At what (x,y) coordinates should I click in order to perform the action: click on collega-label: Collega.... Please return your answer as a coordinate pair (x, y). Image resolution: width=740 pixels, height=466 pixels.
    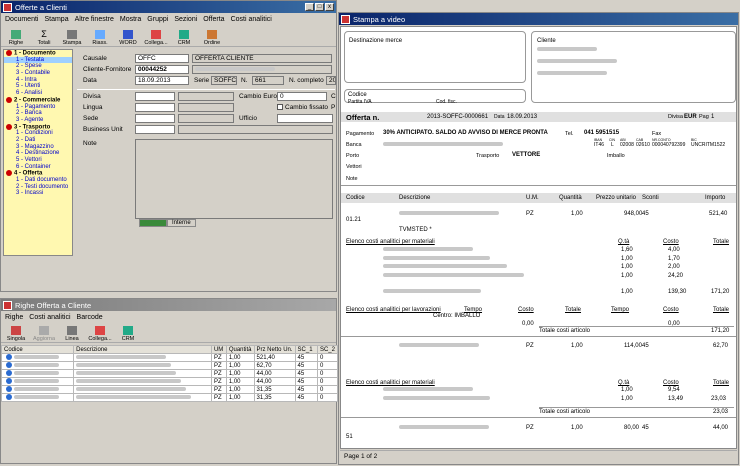
    Looking at the image, I should click on (156, 43).